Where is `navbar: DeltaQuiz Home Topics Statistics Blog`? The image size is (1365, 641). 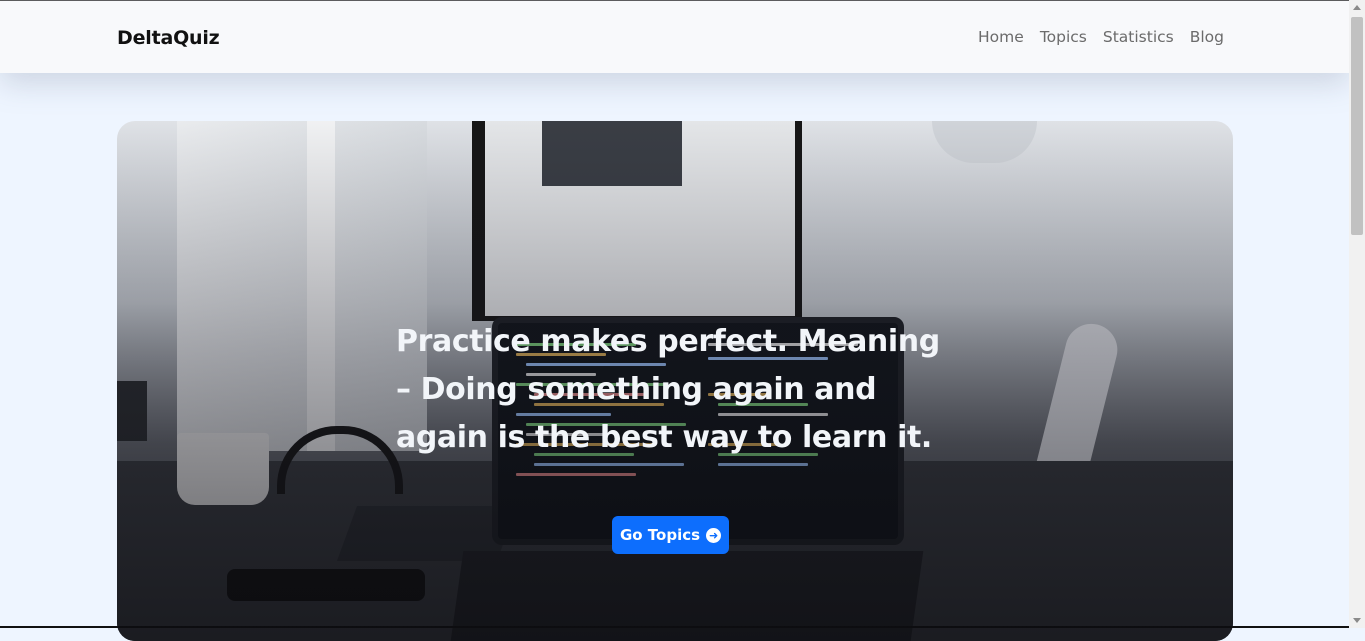
navbar: DeltaQuiz Home Topics Statistics Blog is located at coordinates (674, 37).